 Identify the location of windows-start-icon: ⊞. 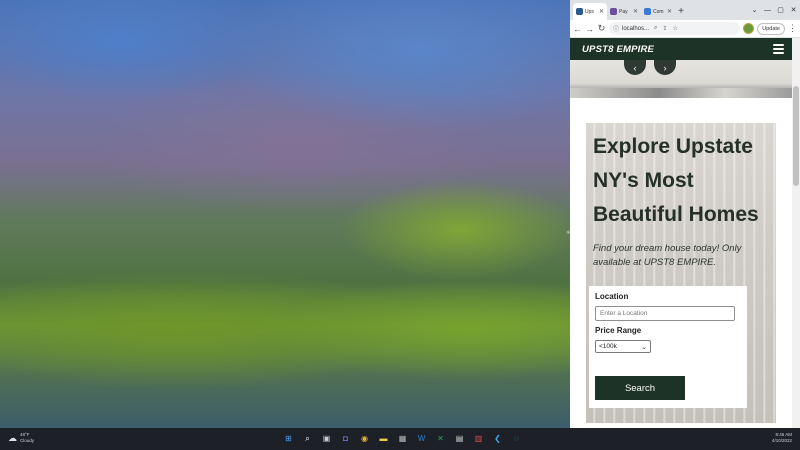
(288, 438).